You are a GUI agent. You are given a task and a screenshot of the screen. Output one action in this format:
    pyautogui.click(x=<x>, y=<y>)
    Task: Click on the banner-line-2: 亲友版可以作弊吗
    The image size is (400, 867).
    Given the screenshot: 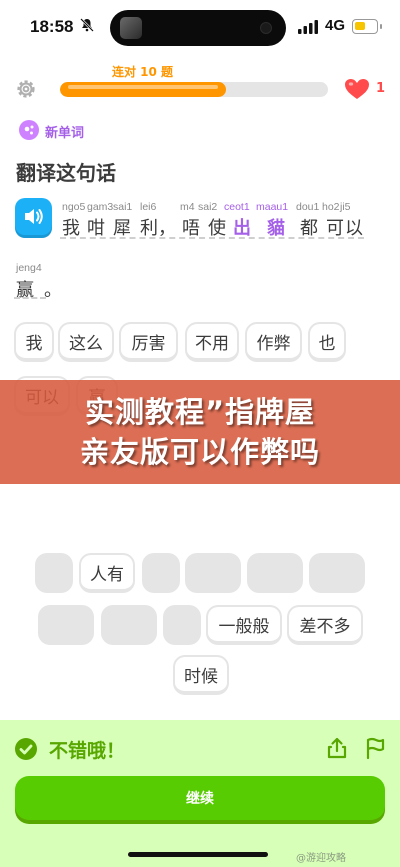 What is the action you would take?
    pyautogui.click(x=199, y=452)
    